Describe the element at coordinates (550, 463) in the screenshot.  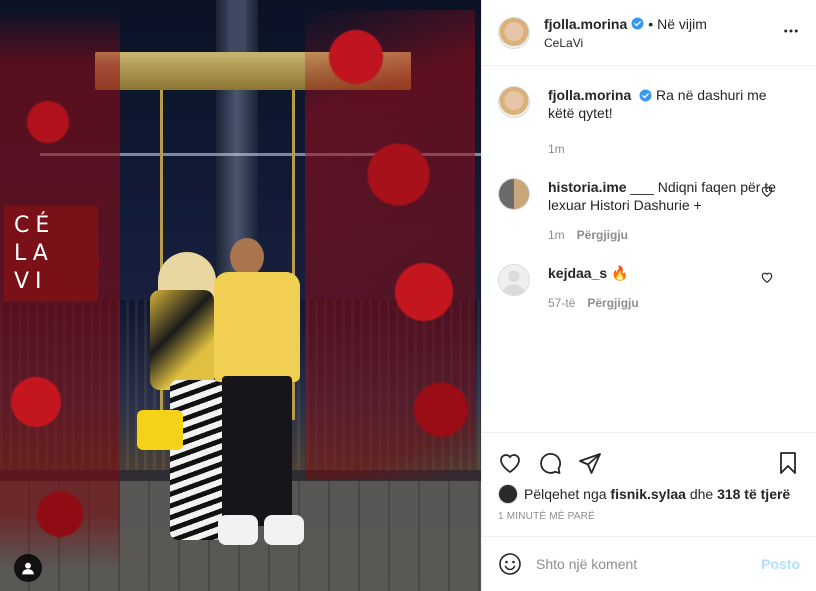
I see `comment-icon` at that location.